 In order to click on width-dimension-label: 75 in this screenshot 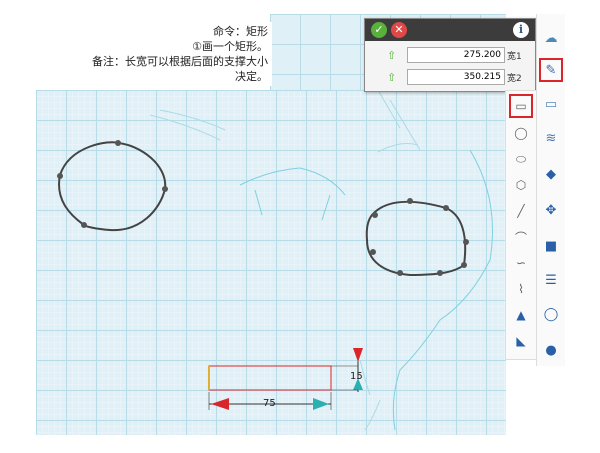, I will do `click(269, 403)`.